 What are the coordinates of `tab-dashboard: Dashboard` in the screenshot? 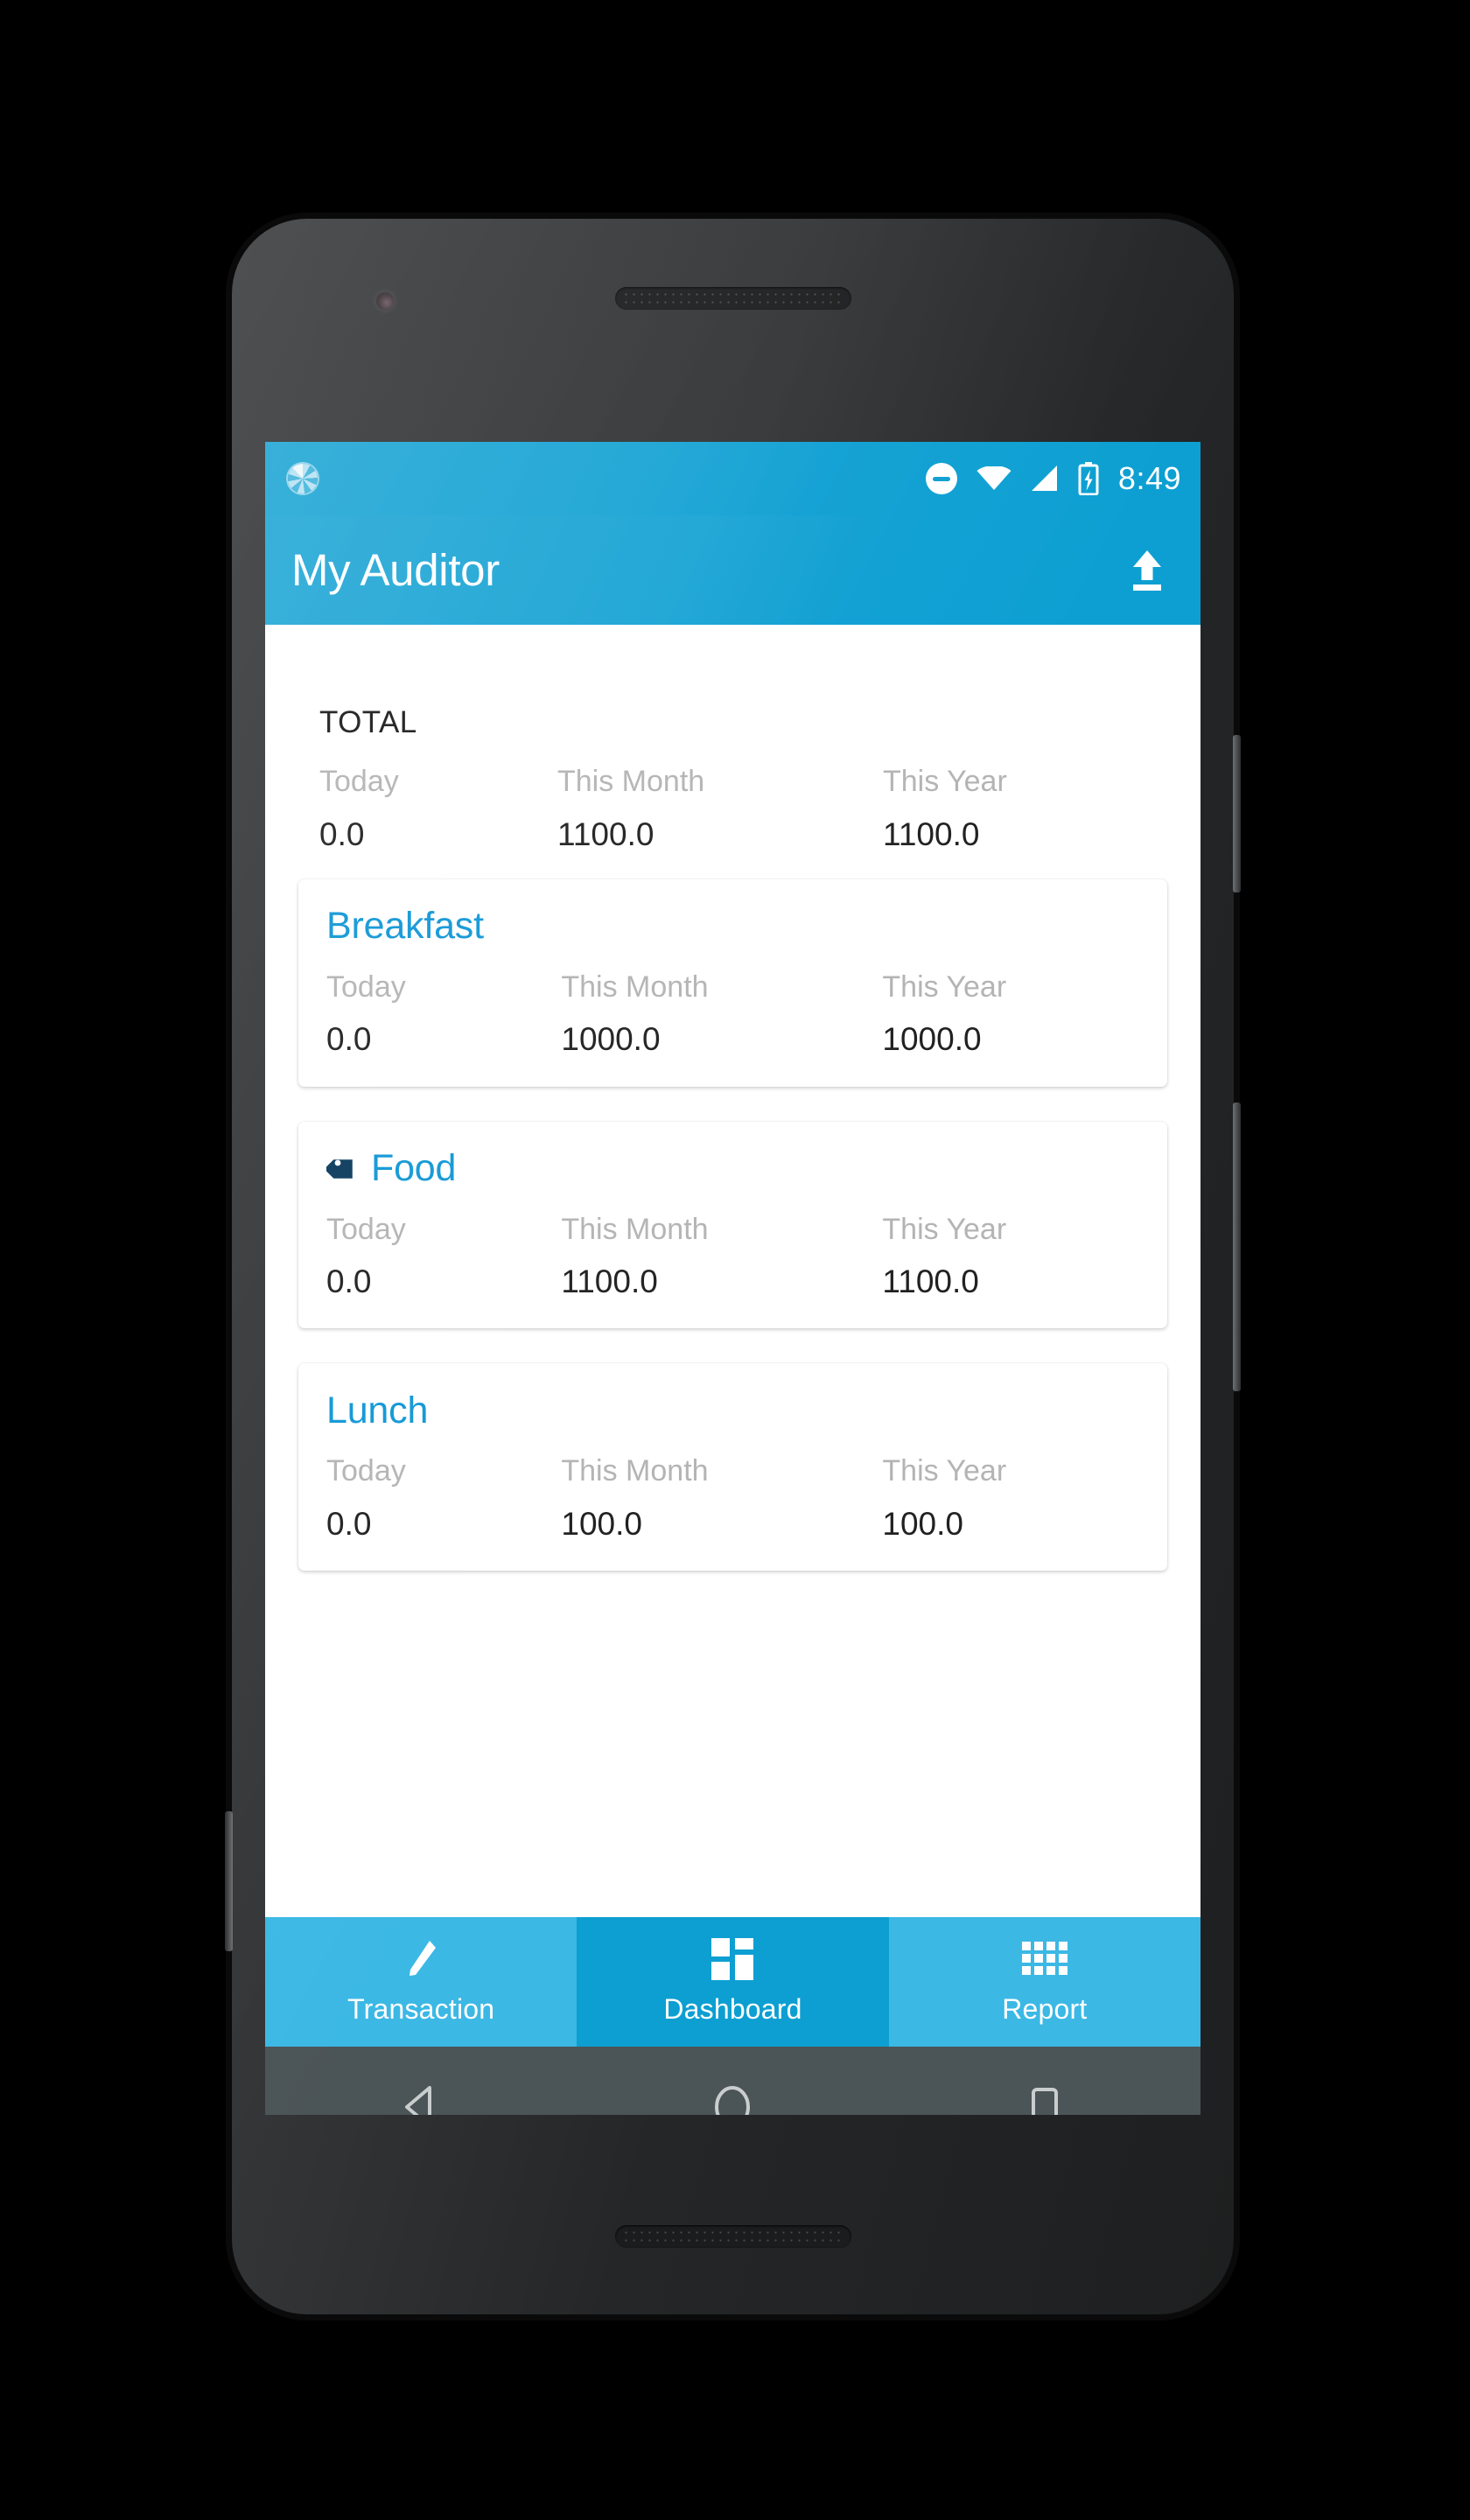 It's located at (733, 1982).